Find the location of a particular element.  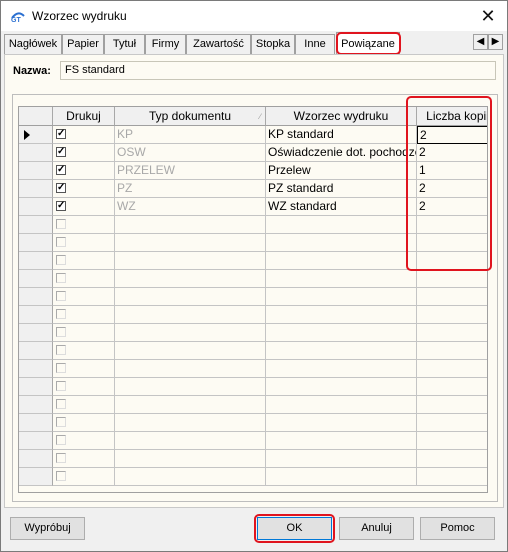

column-header-copies: Liczba kopii is located at coordinates (452, 116).